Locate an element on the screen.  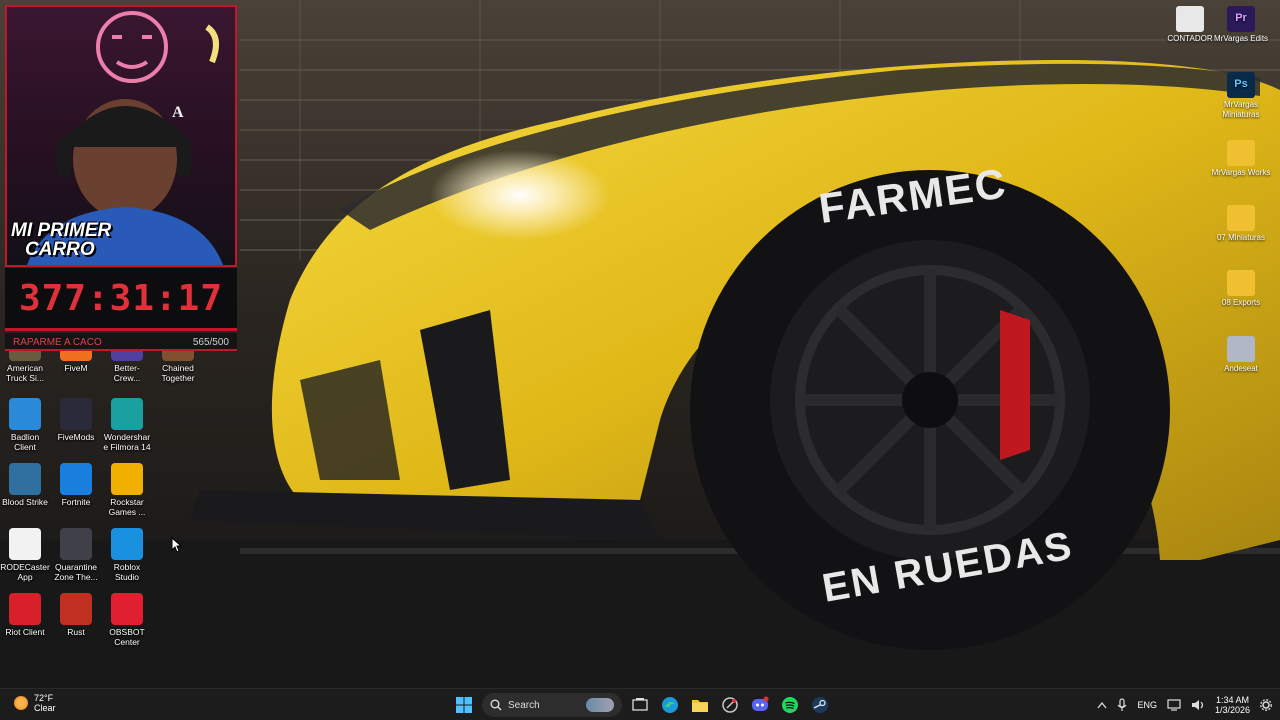
desktop-icon-label: Riot Client is located at coordinates (25, 632).